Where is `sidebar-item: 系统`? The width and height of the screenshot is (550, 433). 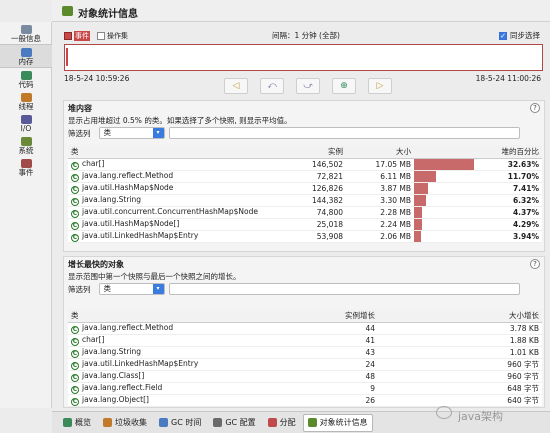 sidebar-item: 系统 is located at coordinates (26, 145).